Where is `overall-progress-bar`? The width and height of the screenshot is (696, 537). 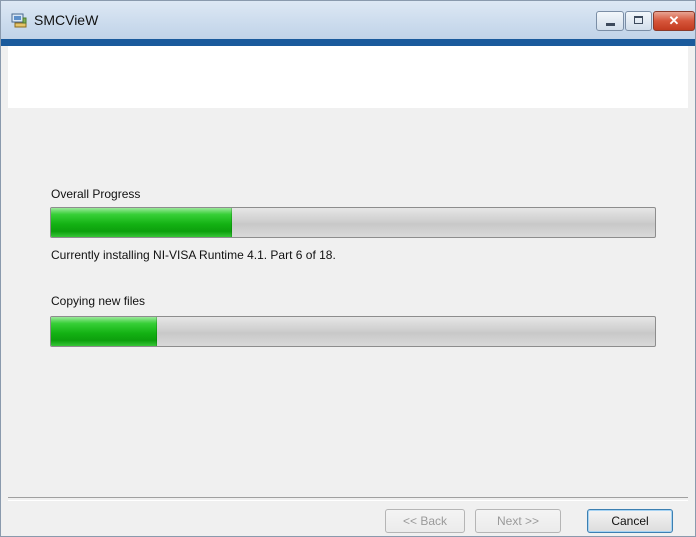 overall-progress-bar is located at coordinates (353, 222).